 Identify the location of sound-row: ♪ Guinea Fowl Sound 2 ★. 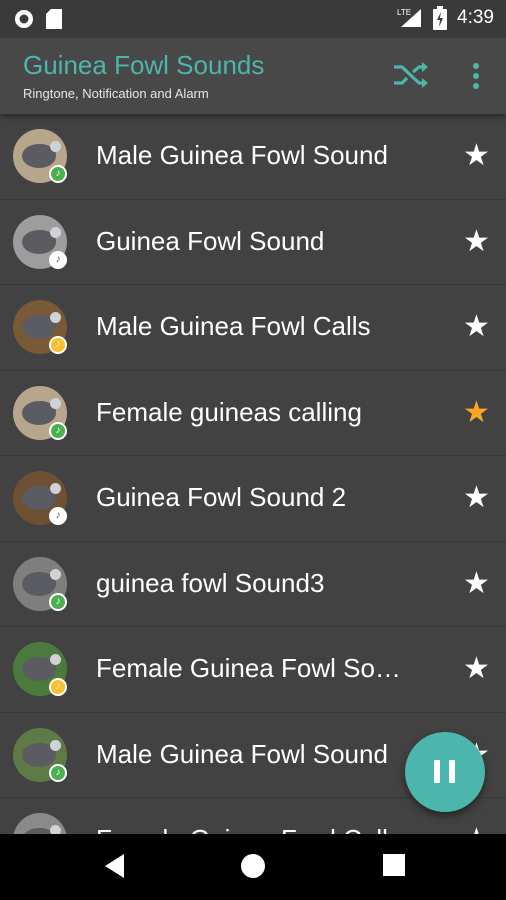
(253, 499).